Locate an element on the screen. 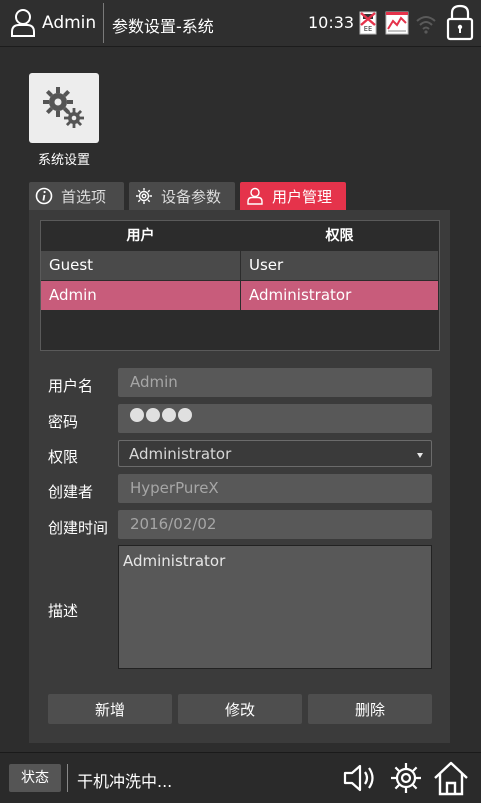  created-time-label: 创建时间 is located at coordinates (78, 528).